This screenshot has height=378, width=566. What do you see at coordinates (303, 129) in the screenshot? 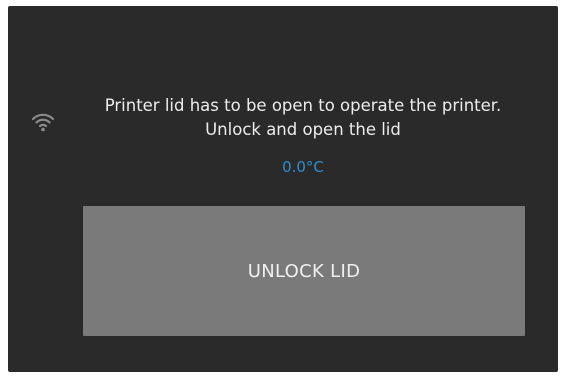
I see `message-line-2: Unlock and open the lid` at bounding box center [303, 129].